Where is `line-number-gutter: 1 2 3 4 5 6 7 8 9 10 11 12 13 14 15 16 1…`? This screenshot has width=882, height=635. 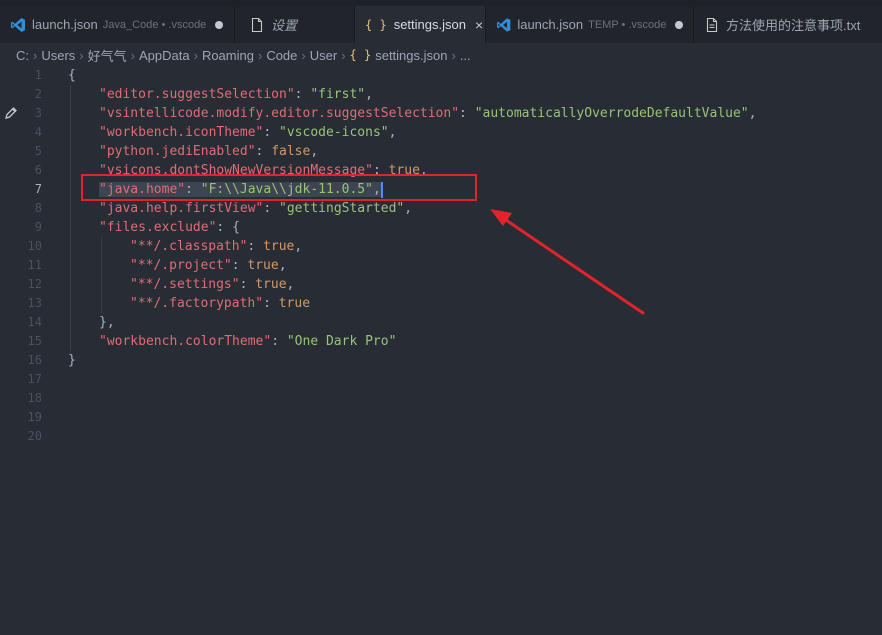
line-number-gutter: 1 2 3 4 5 6 7 8 9 10 11 12 13 14 15 16 1… is located at coordinates (25, 256).